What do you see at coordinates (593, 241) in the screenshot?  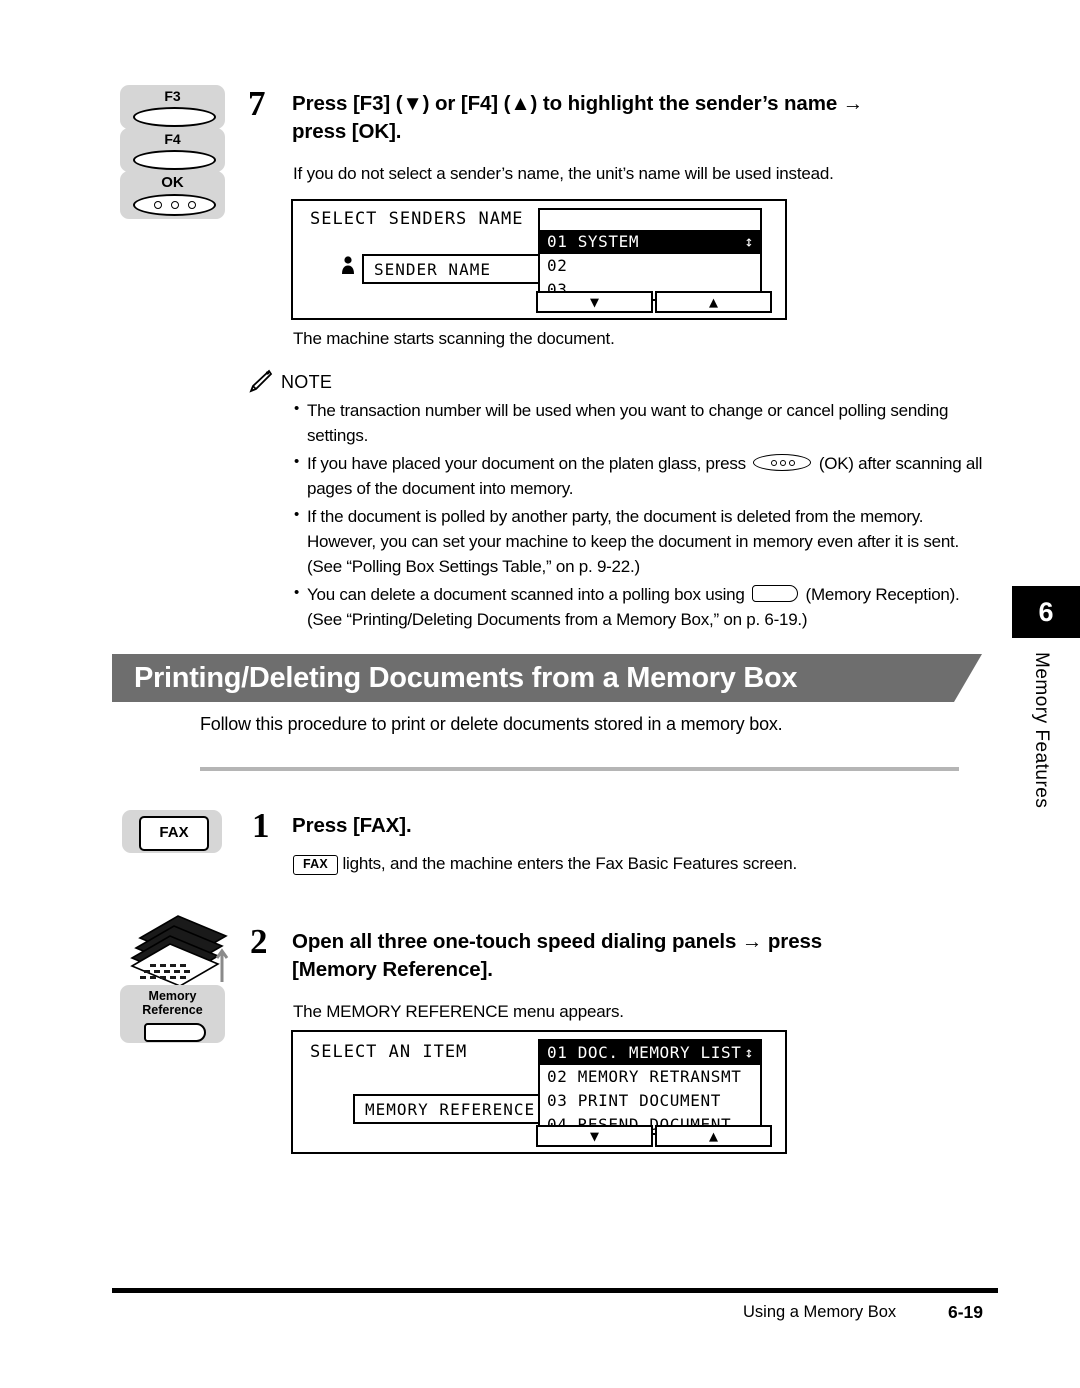 I see `lcd1-list-item-0-label: 01 SYSTEM` at bounding box center [593, 241].